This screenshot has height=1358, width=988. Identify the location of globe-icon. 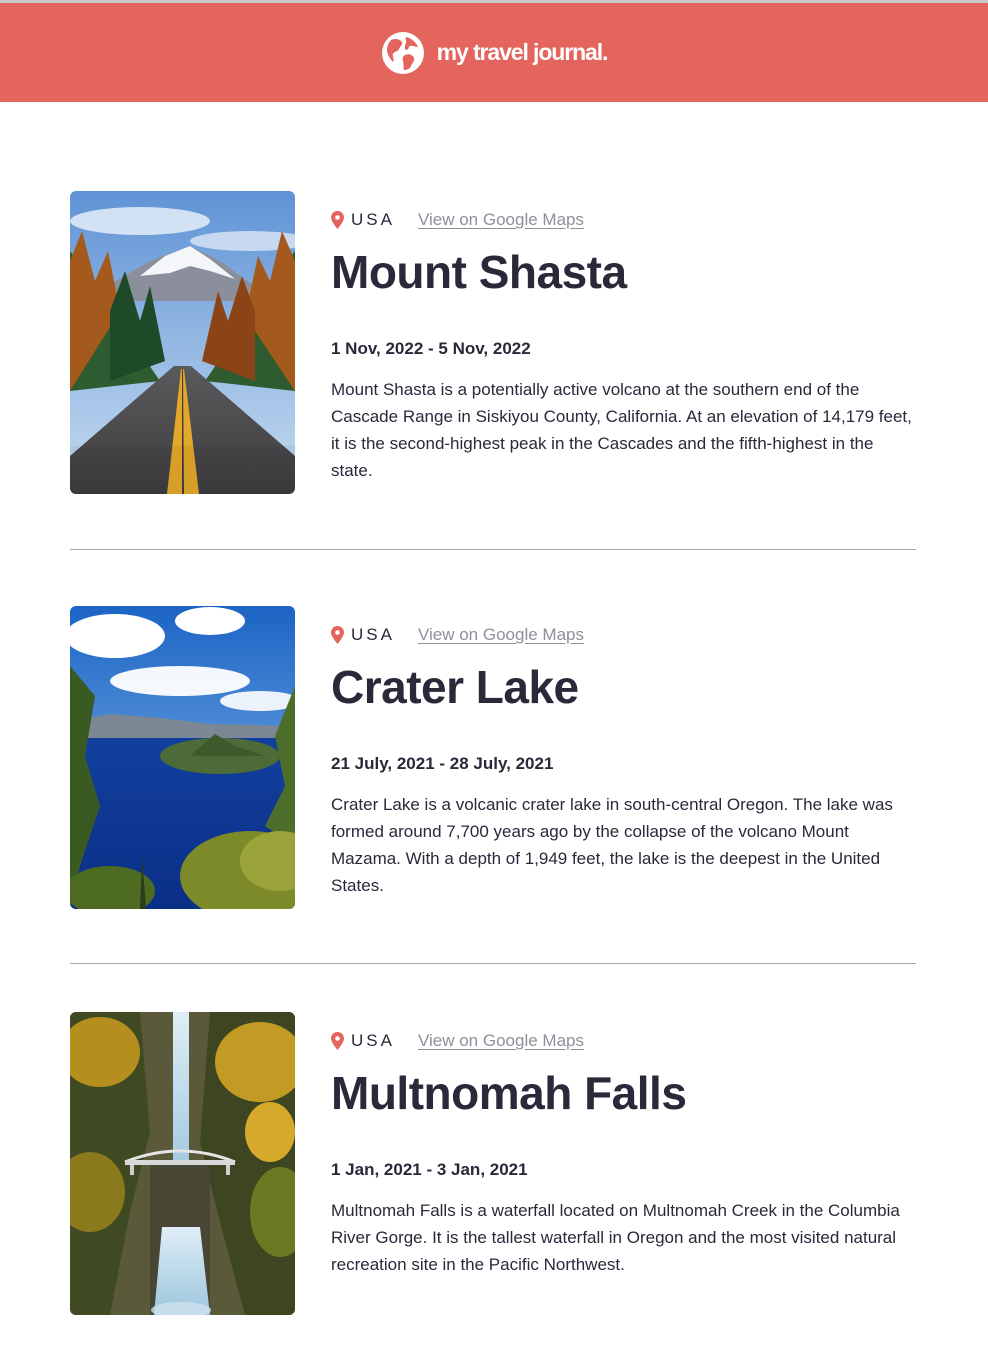
(402, 52).